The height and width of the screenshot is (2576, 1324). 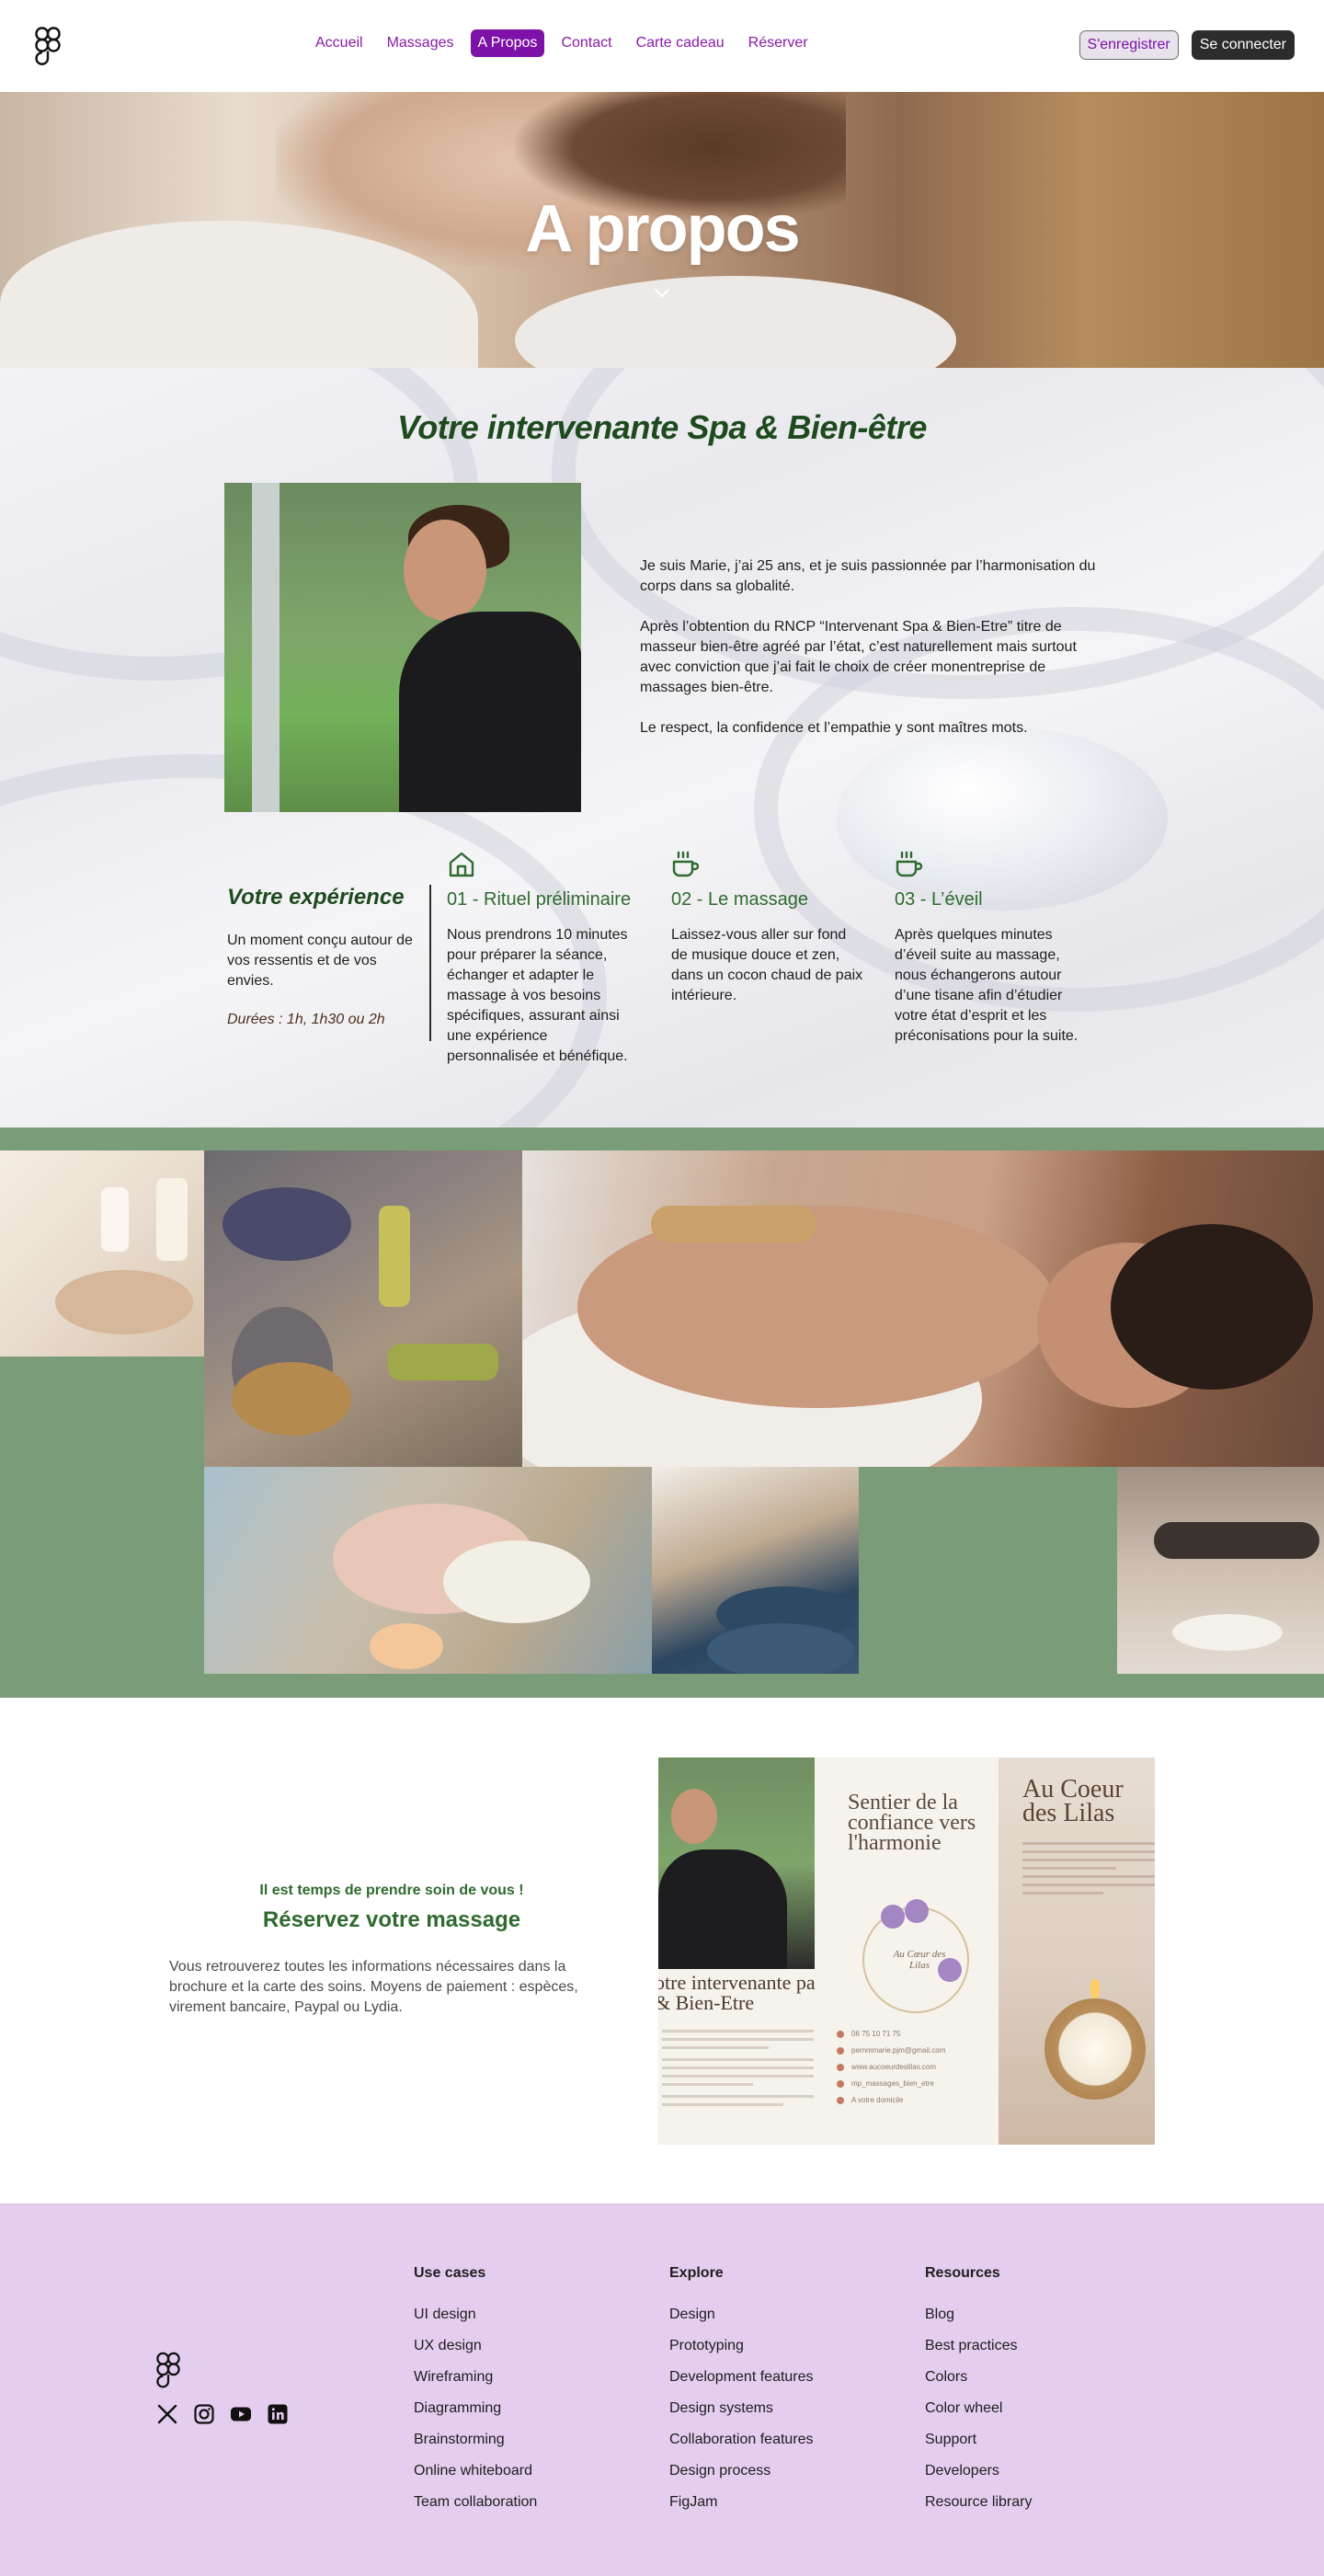 What do you see at coordinates (1040, 2315) in the screenshot?
I see `footer-link: Blog` at bounding box center [1040, 2315].